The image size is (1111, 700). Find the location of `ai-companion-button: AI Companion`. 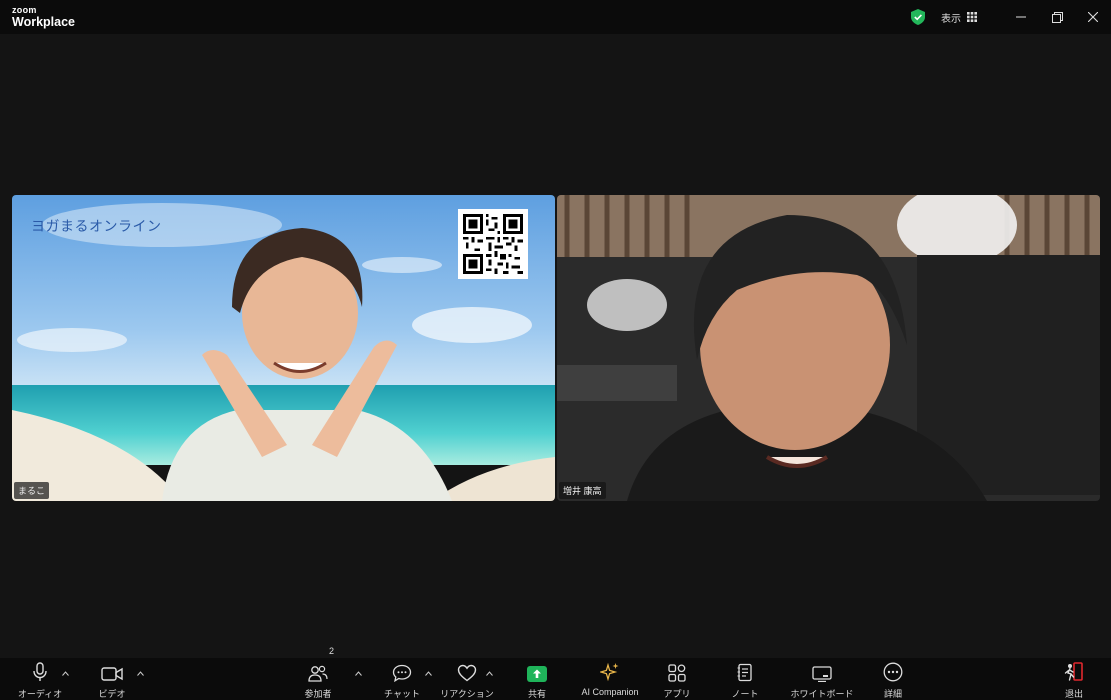

ai-companion-button: AI Companion is located at coordinates (610, 679).